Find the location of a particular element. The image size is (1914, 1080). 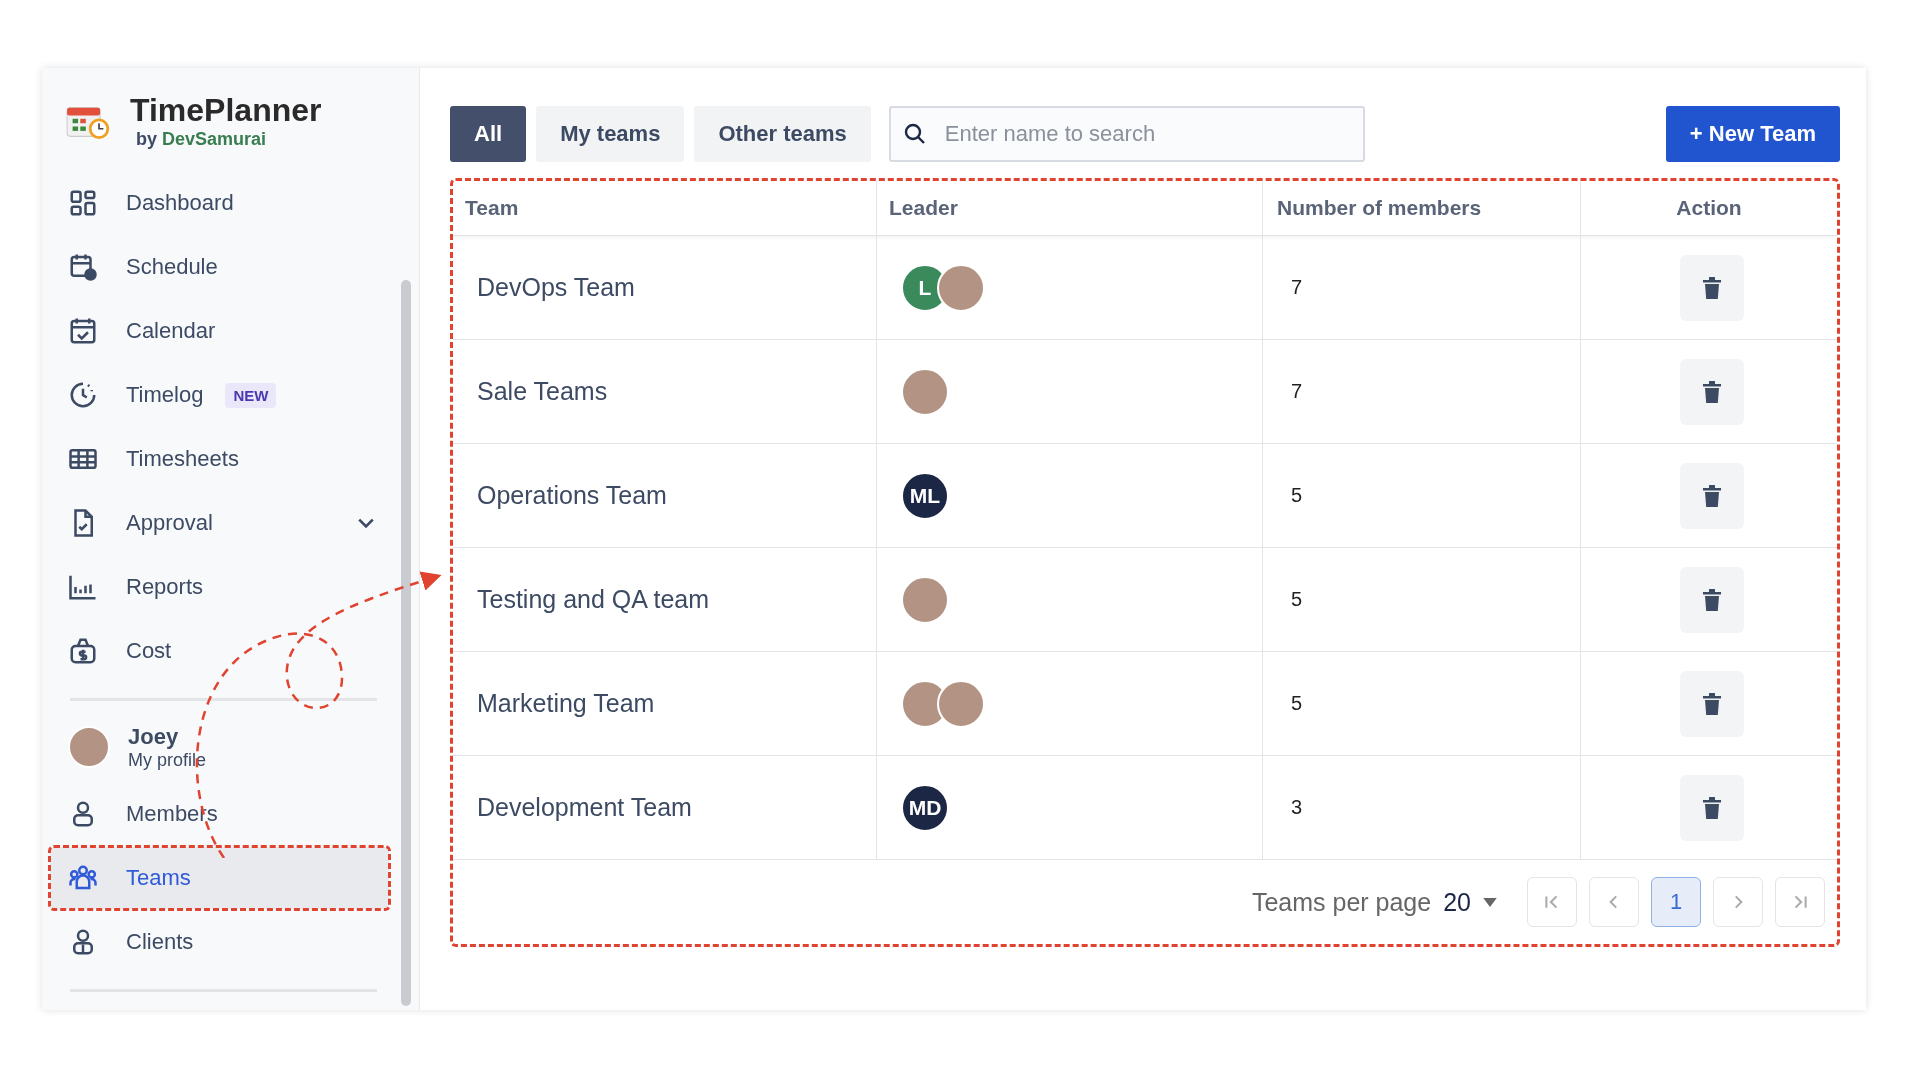

team-name: Operations Team is located at coordinates (572, 495).